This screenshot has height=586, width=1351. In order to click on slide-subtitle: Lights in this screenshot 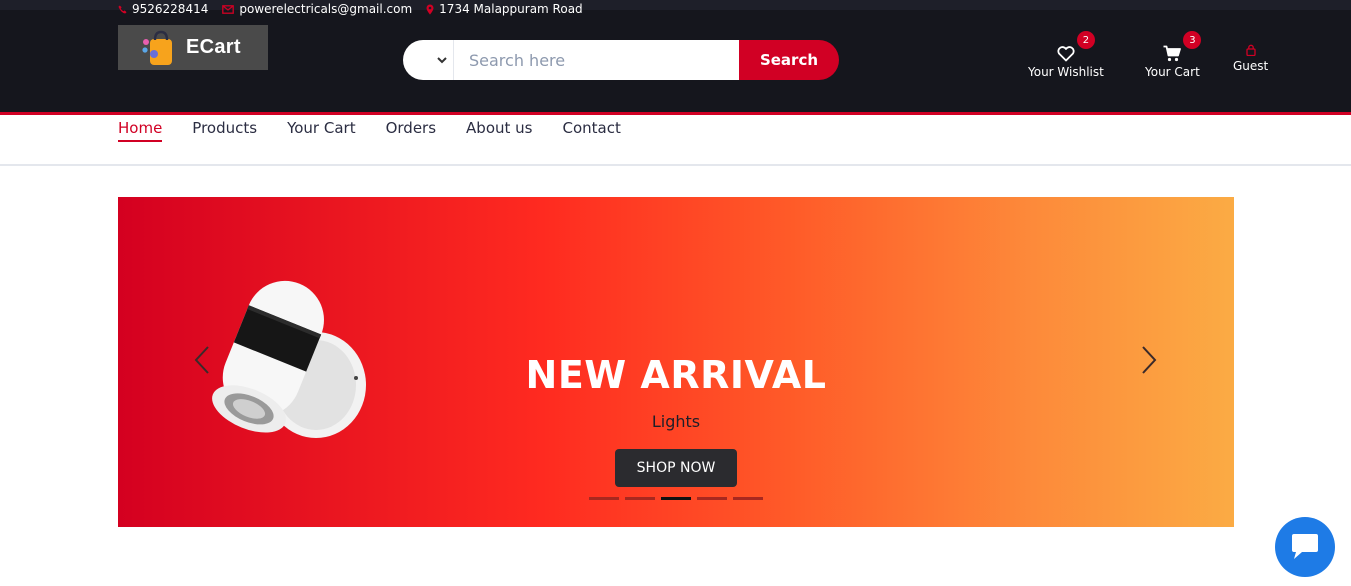, I will do `click(676, 421)`.